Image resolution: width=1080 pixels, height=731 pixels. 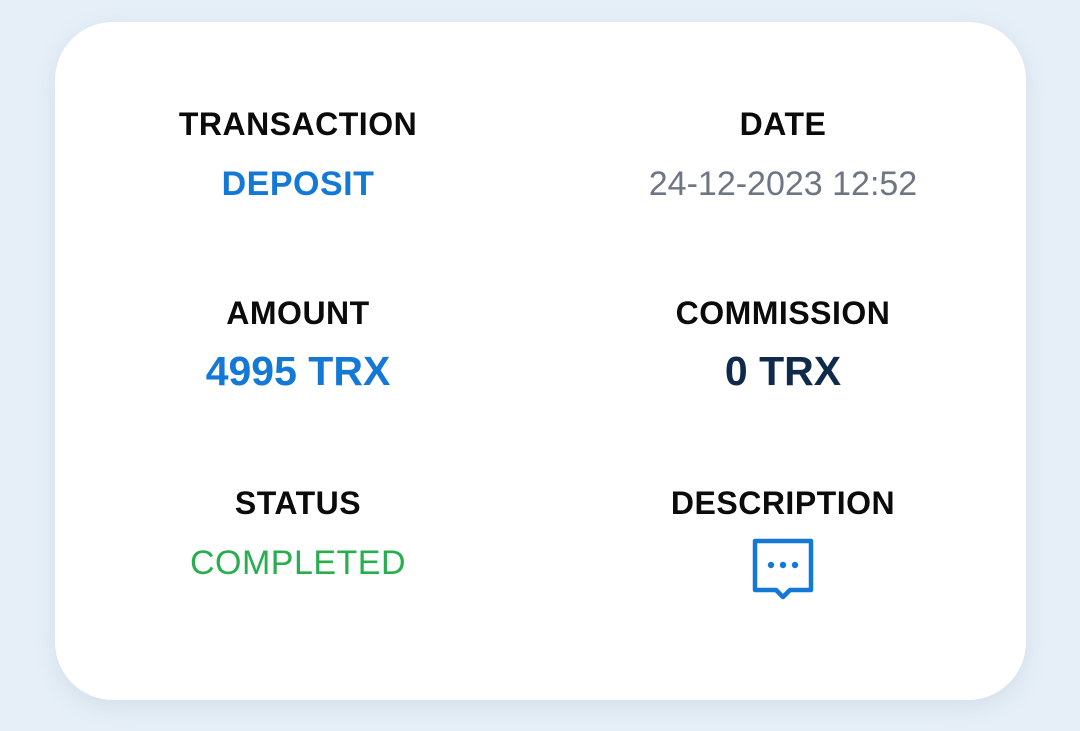 I want to click on commission-label: COMMISSION, so click(x=783, y=313).